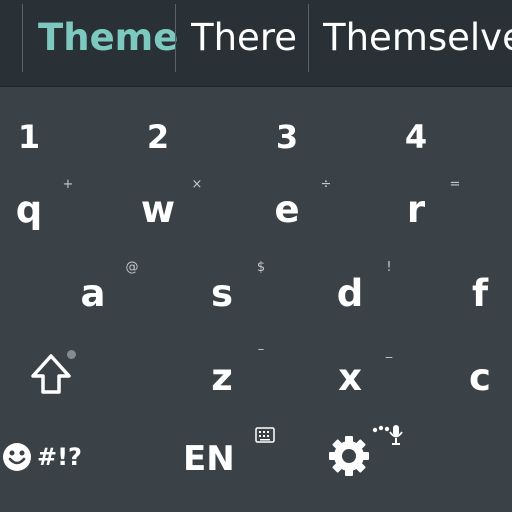 This screenshot has width=512, height=512. What do you see at coordinates (387, 435) in the screenshot?
I see `microphone-icon` at bounding box center [387, 435].